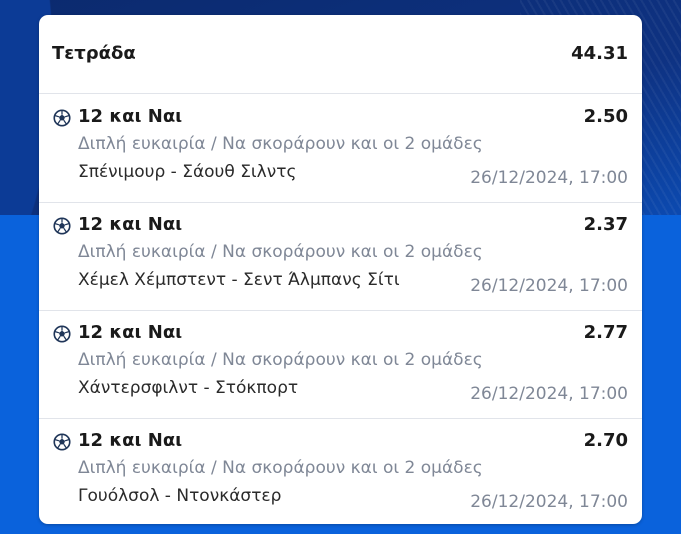  Describe the element at coordinates (605, 332) in the screenshot. I see `selection-odds: 2.77` at that location.